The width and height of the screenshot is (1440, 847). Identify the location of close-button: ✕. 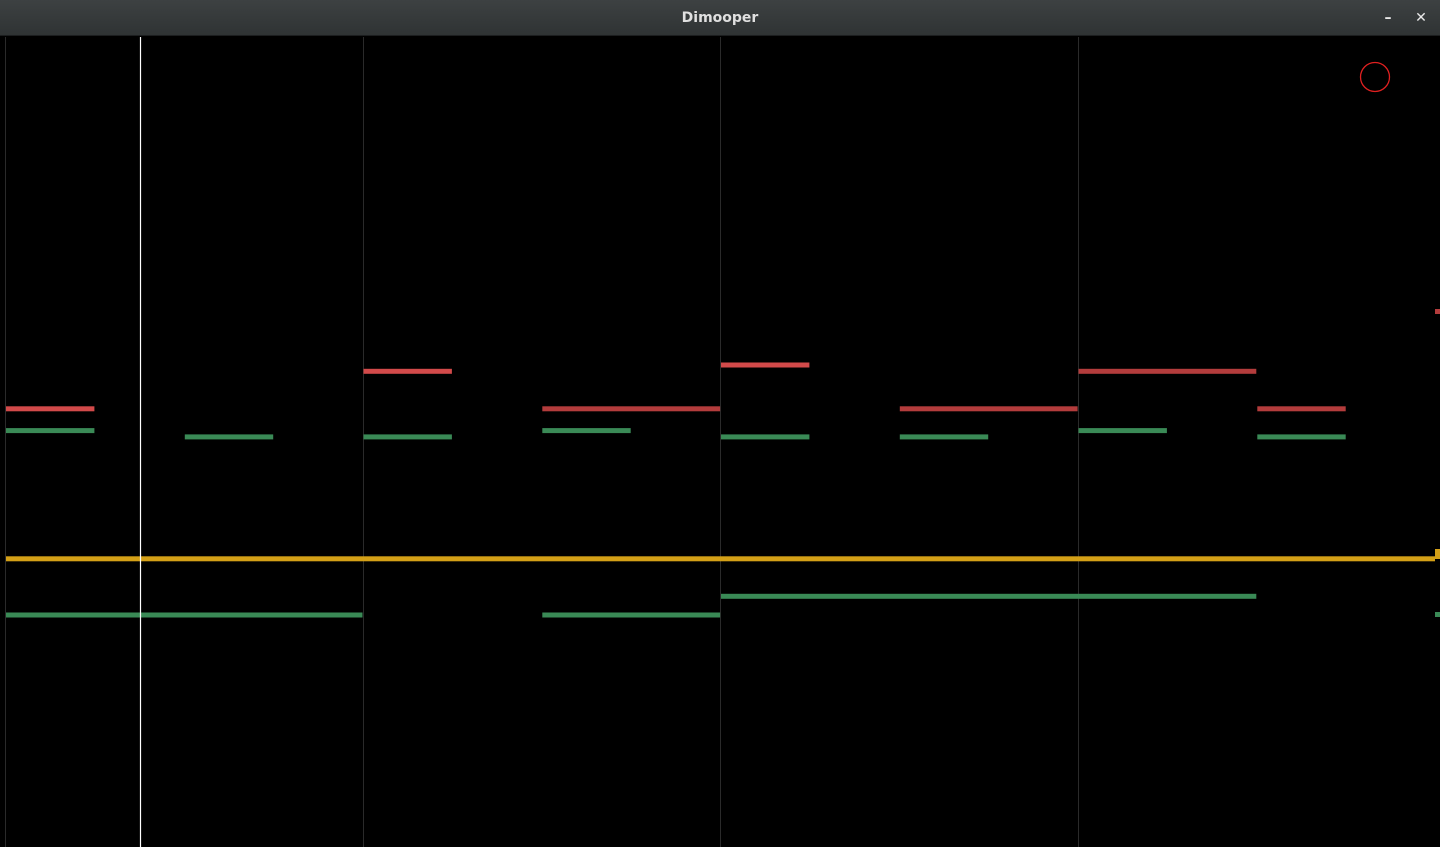
(1421, 18).